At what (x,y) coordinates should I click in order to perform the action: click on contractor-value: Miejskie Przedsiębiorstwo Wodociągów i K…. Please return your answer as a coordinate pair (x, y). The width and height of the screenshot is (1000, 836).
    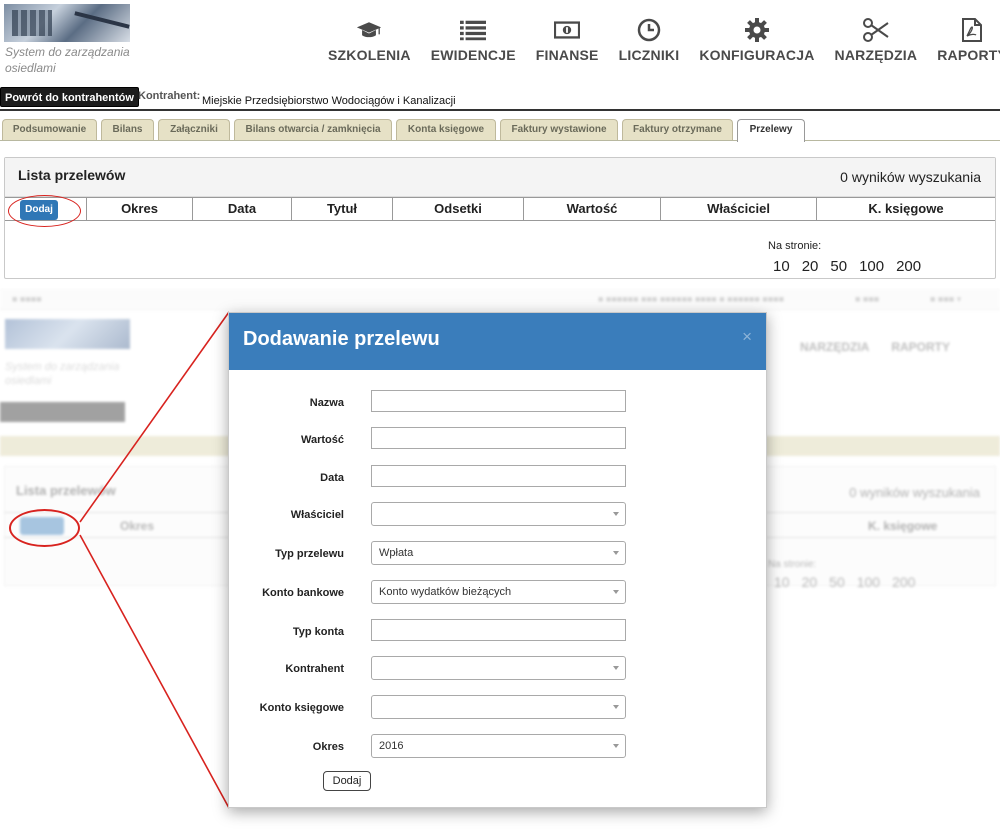
    Looking at the image, I should click on (329, 101).